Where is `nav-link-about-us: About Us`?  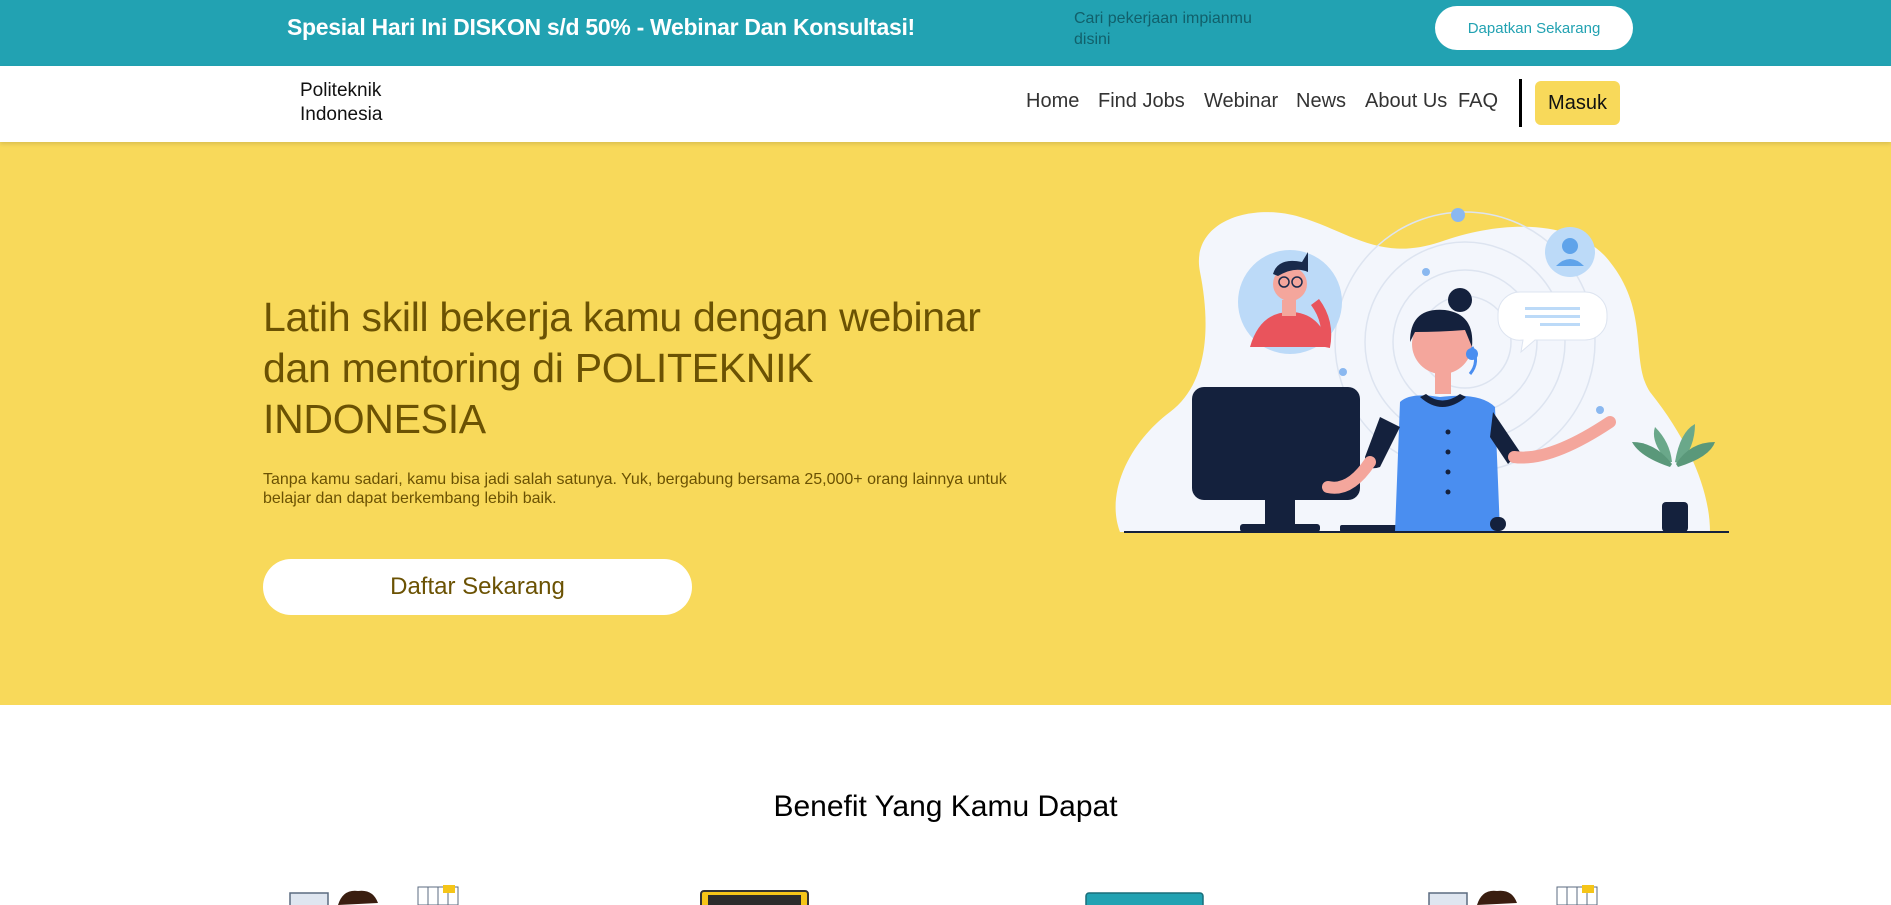
nav-link-about-us: About Us is located at coordinates (1406, 101).